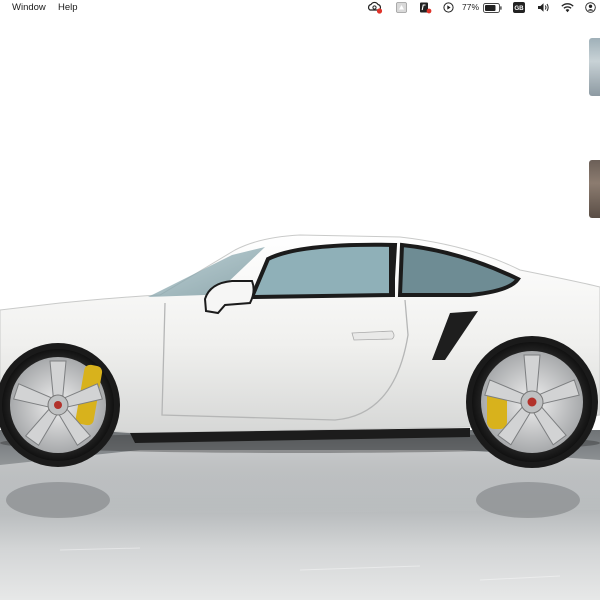 The image size is (600, 600). I want to click on user-icon, so click(590, 7).